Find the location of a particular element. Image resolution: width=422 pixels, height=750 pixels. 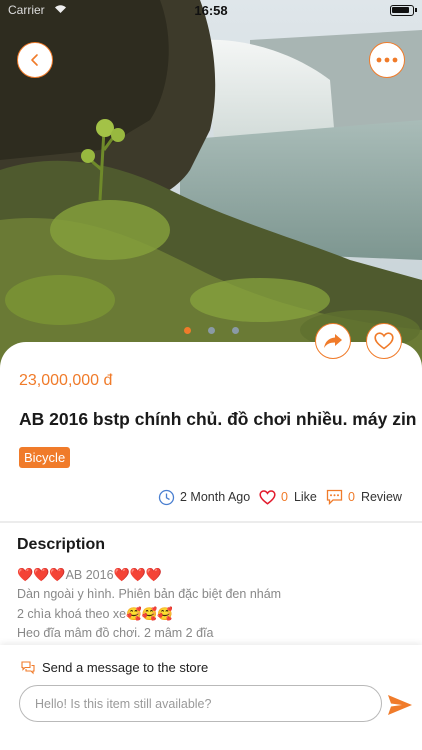

posted-time: 2 Month Ago is located at coordinates (204, 497).